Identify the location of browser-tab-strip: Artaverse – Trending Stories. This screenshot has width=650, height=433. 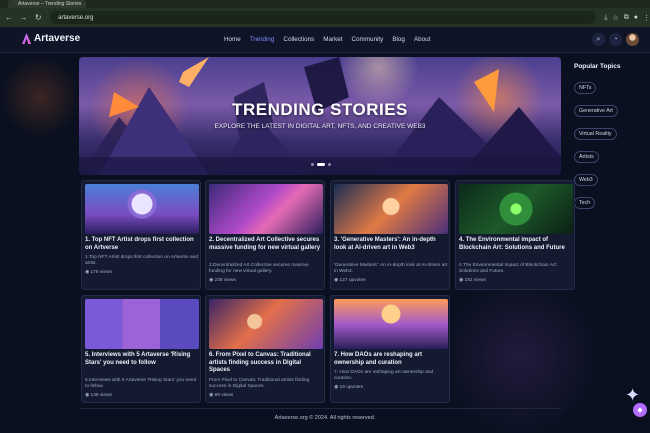
(325, 4).